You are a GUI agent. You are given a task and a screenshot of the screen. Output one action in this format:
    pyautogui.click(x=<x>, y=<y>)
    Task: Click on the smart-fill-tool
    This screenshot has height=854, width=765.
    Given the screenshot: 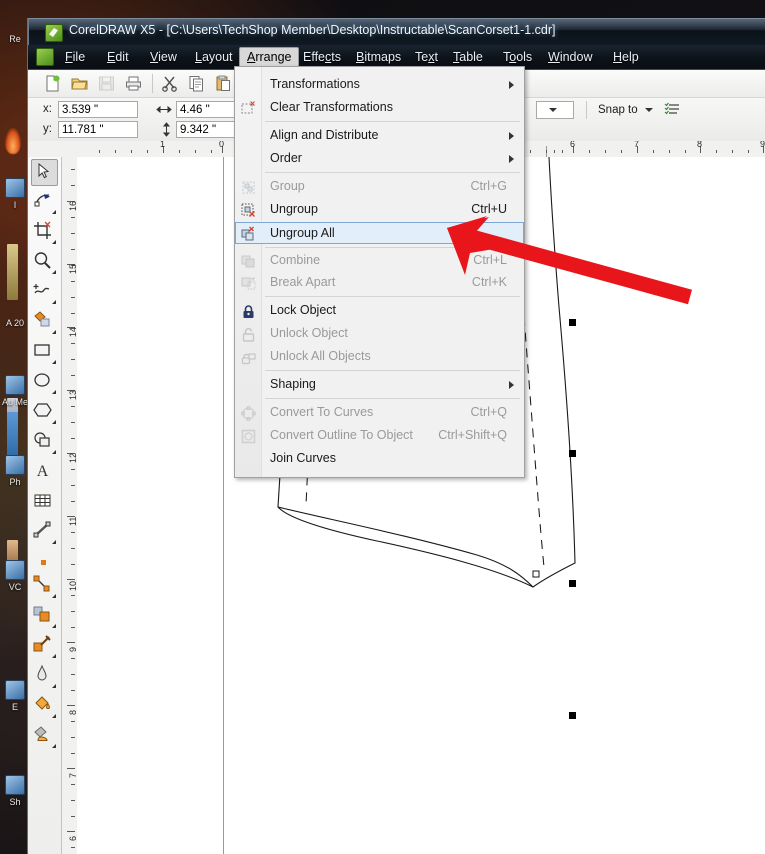 What is the action you would take?
    pyautogui.click(x=44, y=322)
    